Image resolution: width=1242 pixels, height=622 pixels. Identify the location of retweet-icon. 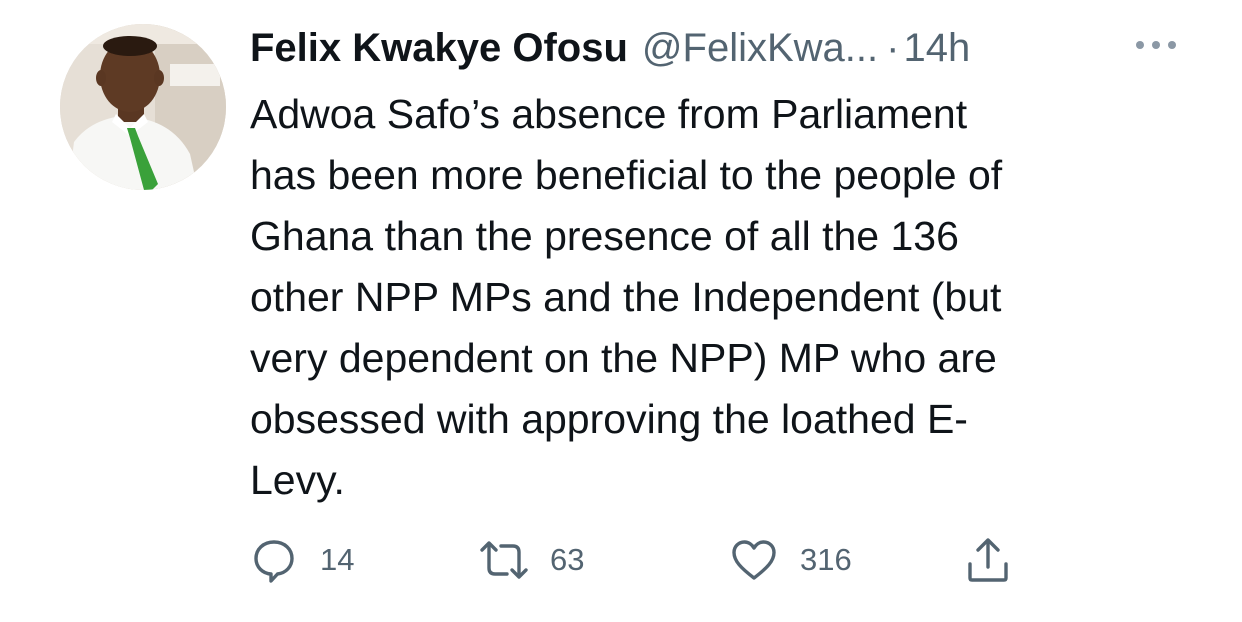
(504, 560).